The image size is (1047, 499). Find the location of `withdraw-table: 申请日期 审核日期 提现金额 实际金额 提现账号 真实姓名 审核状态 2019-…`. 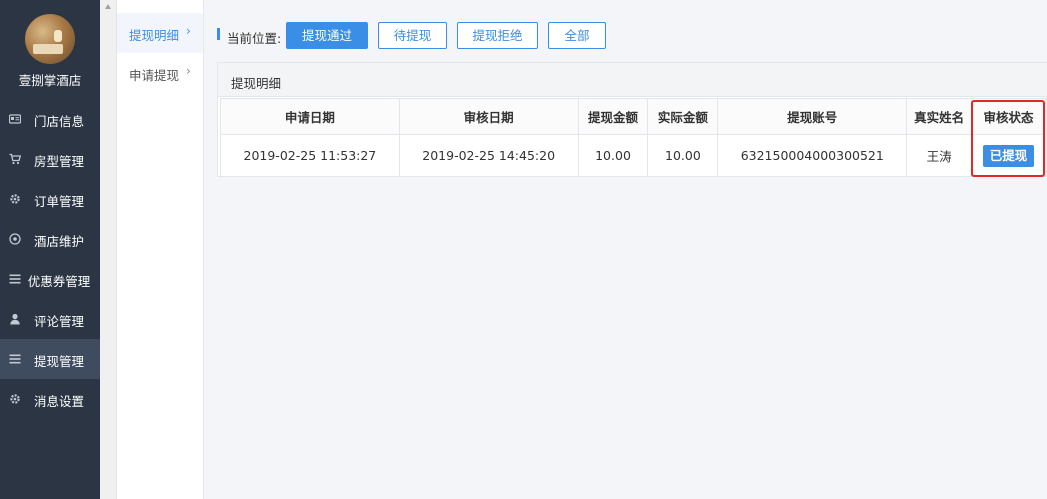

withdraw-table: 申请日期 审核日期 提现金额 实际金额 提现账号 真实姓名 审核状态 2019-… is located at coordinates (633, 137).